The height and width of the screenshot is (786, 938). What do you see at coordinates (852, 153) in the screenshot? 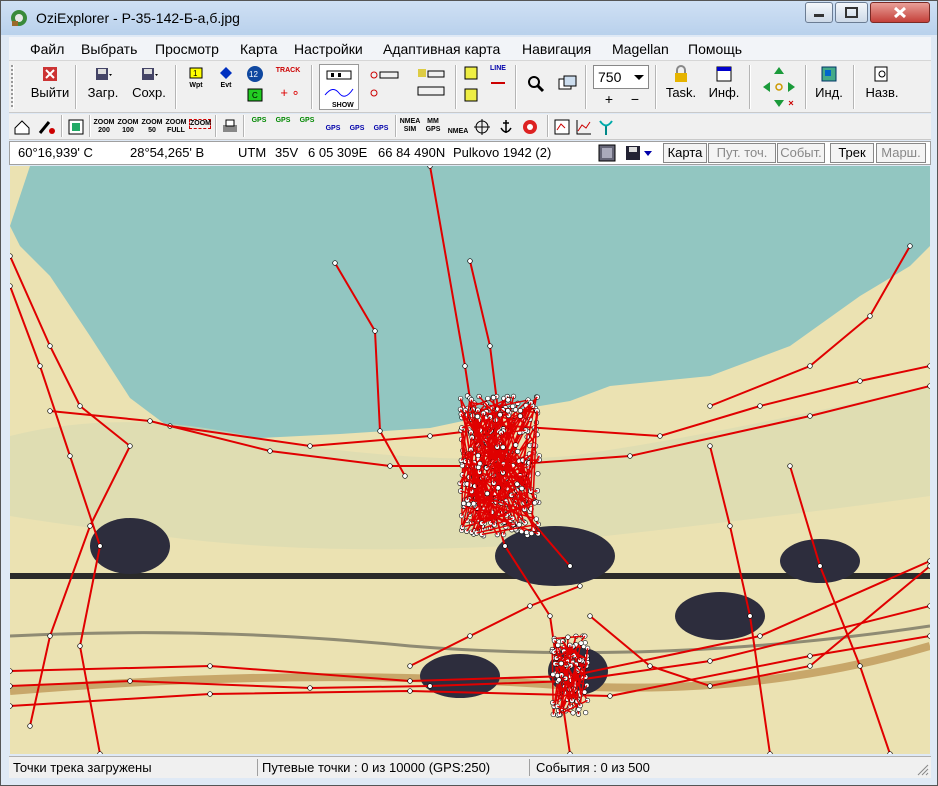
I see `track-tab: Трек` at bounding box center [852, 153].